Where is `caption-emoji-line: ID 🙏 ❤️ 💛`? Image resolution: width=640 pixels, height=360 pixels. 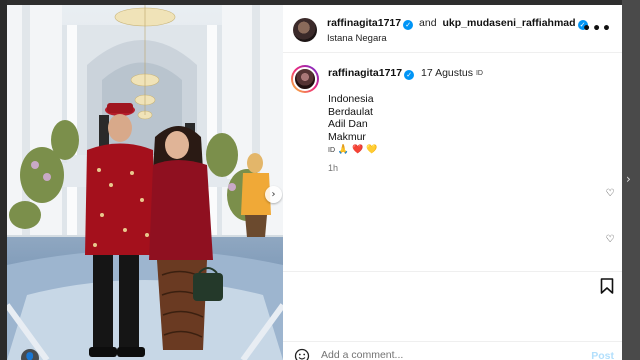 caption-emoji-line: ID 🙏 ❤️ 💛 is located at coordinates (352, 150).